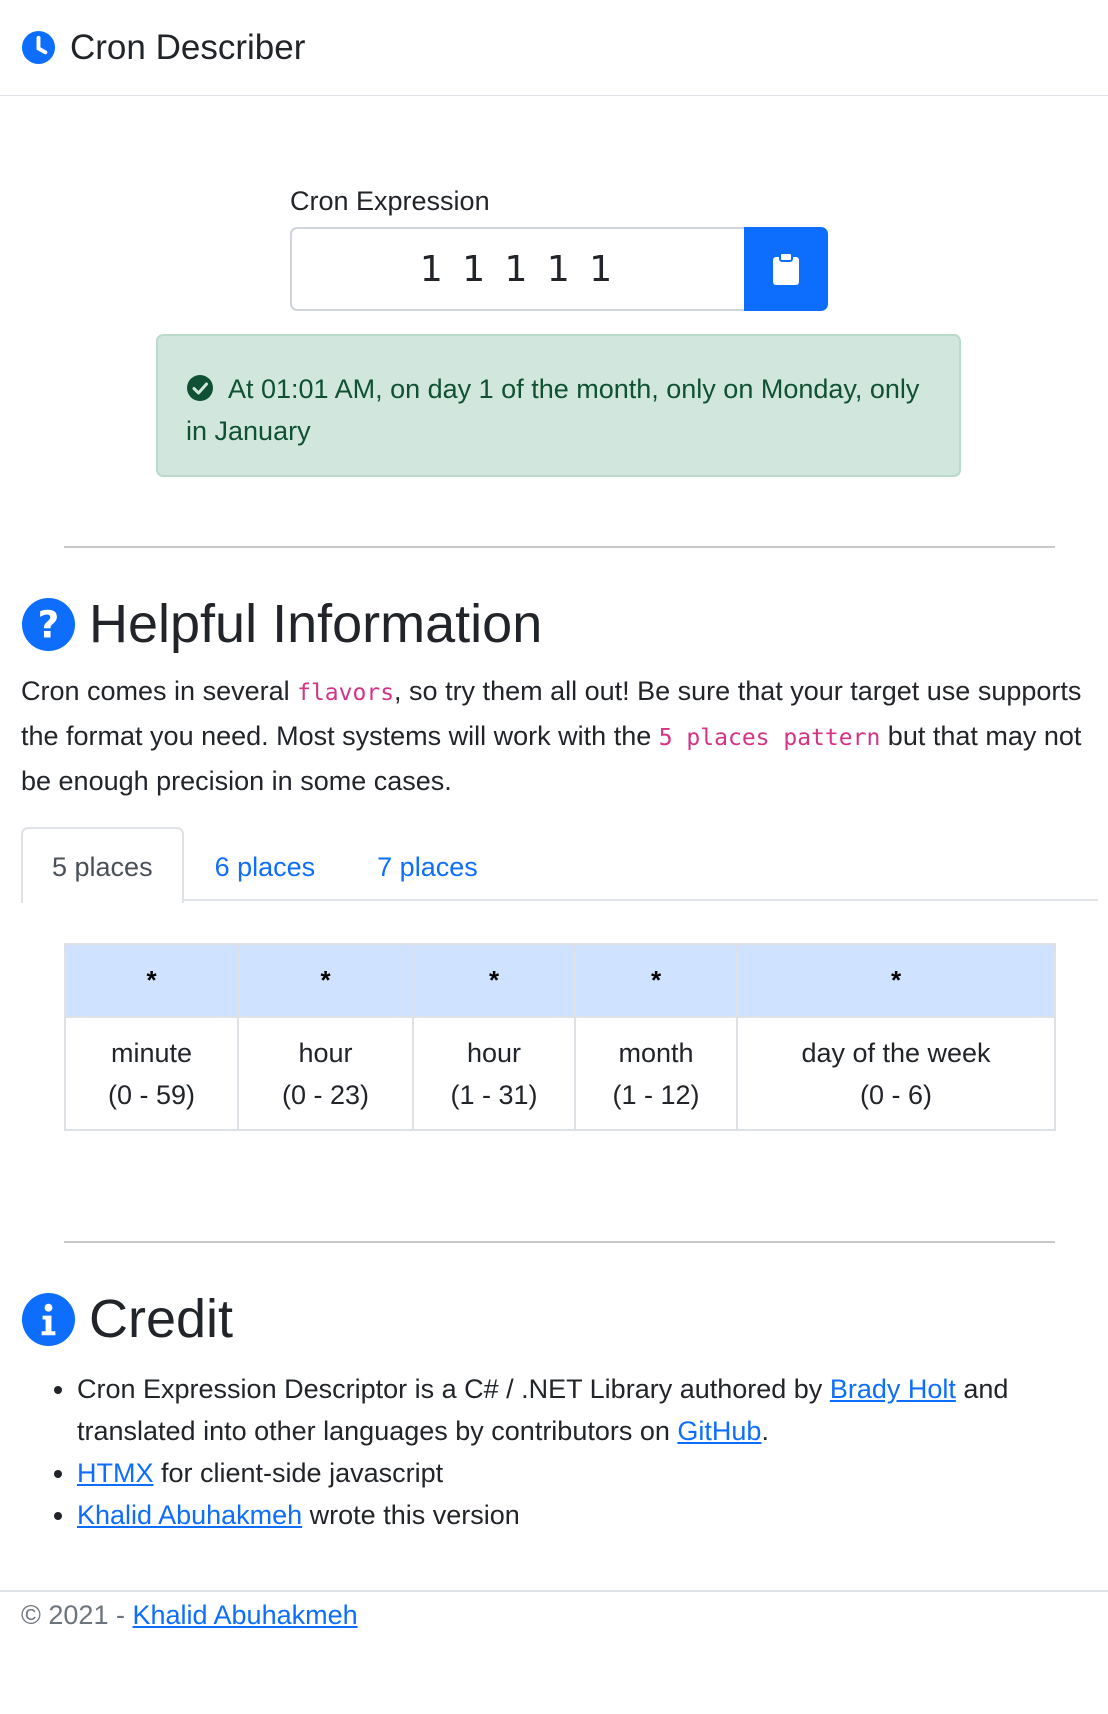 This screenshot has width=1108, height=1714. I want to click on footer: © 2021 - Khalid Abuhakmeh, so click(554, 1614).